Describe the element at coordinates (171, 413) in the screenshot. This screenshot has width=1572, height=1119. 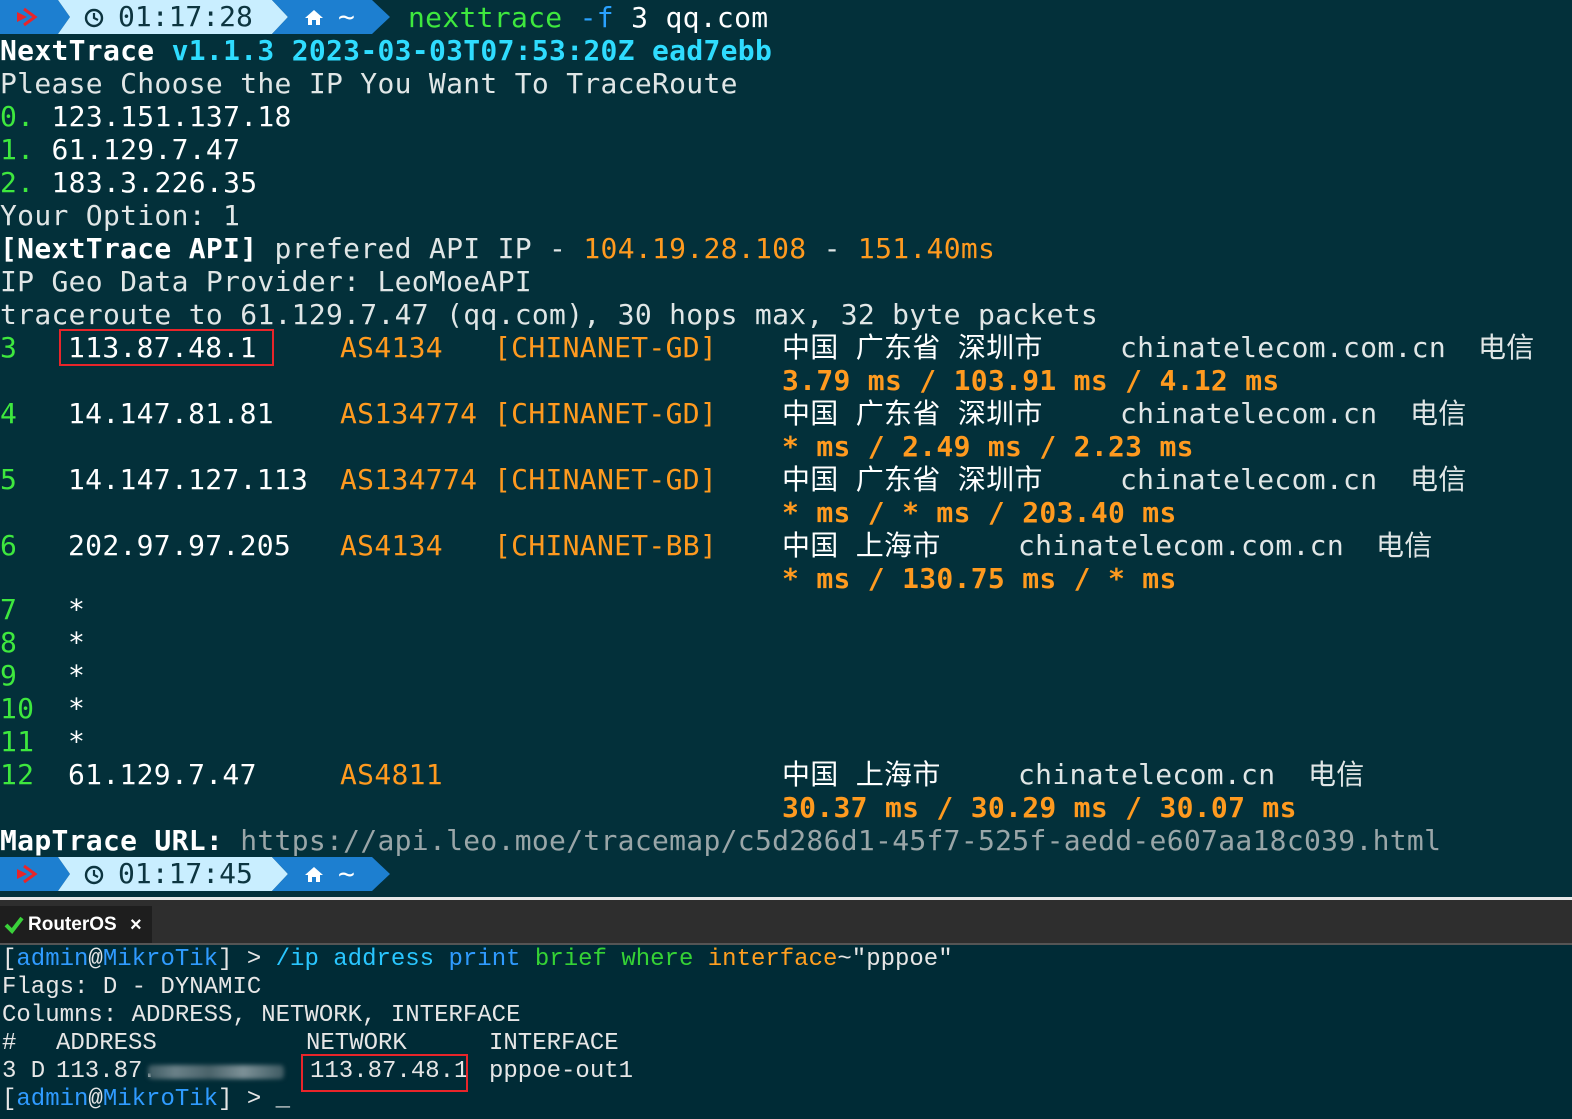
I see `hop-ip: 14.147.81.81` at that location.